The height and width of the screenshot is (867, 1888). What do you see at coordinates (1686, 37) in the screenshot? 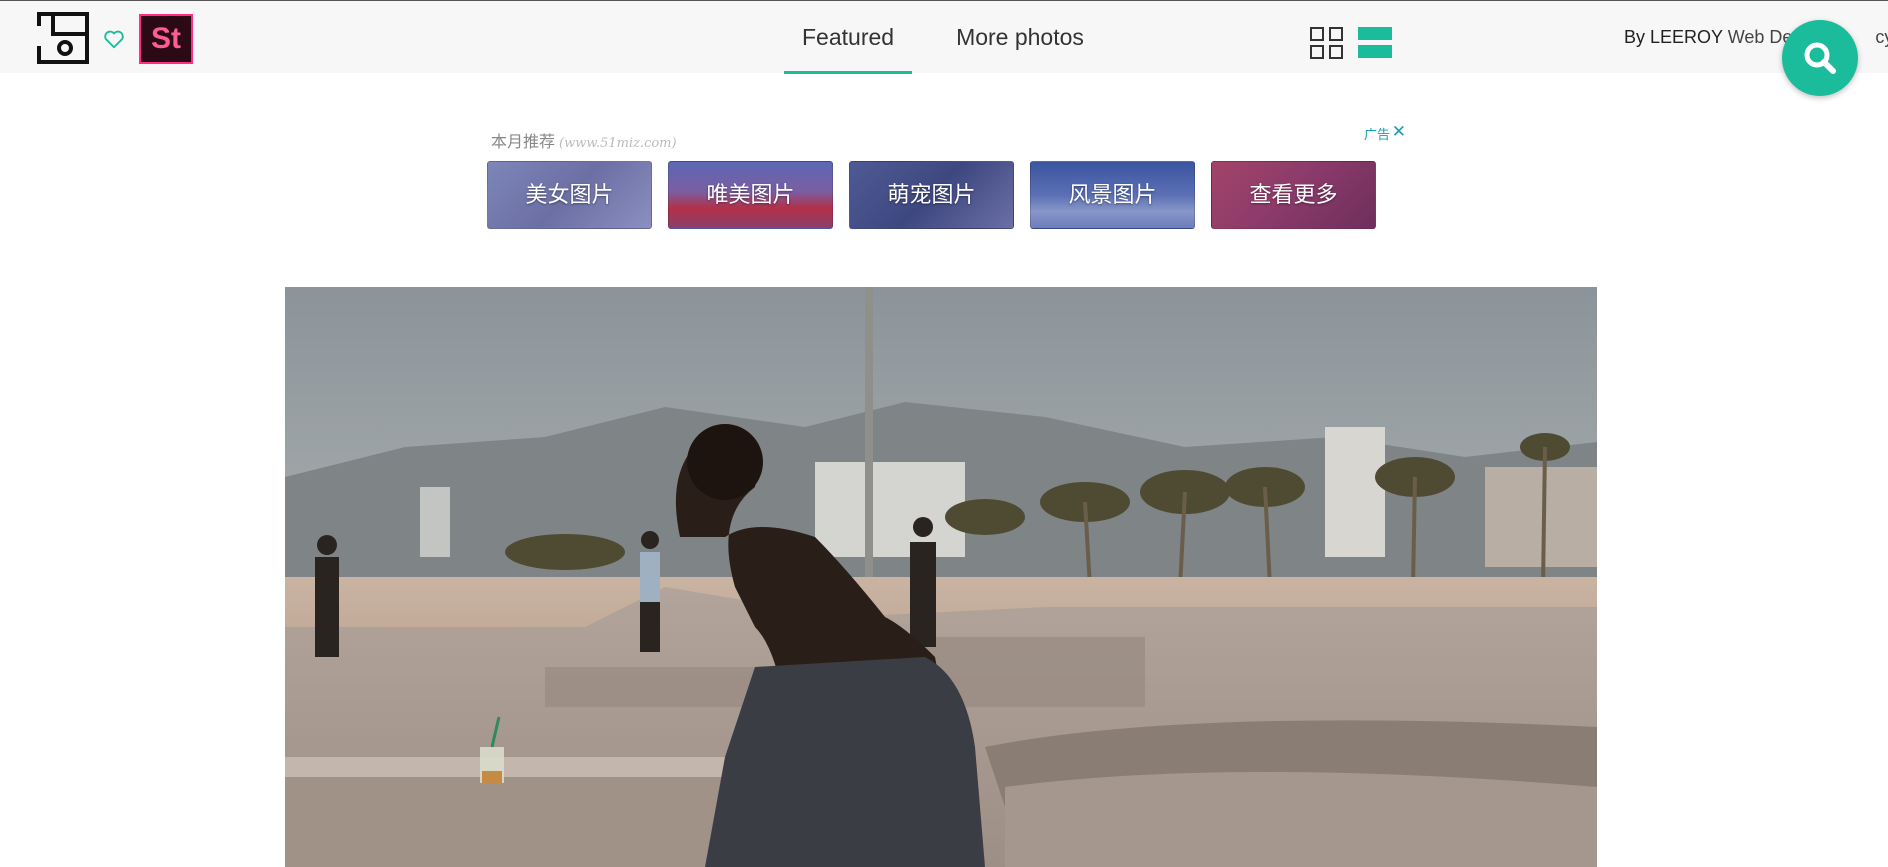
I see `credit-brand: LEEROY` at bounding box center [1686, 37].